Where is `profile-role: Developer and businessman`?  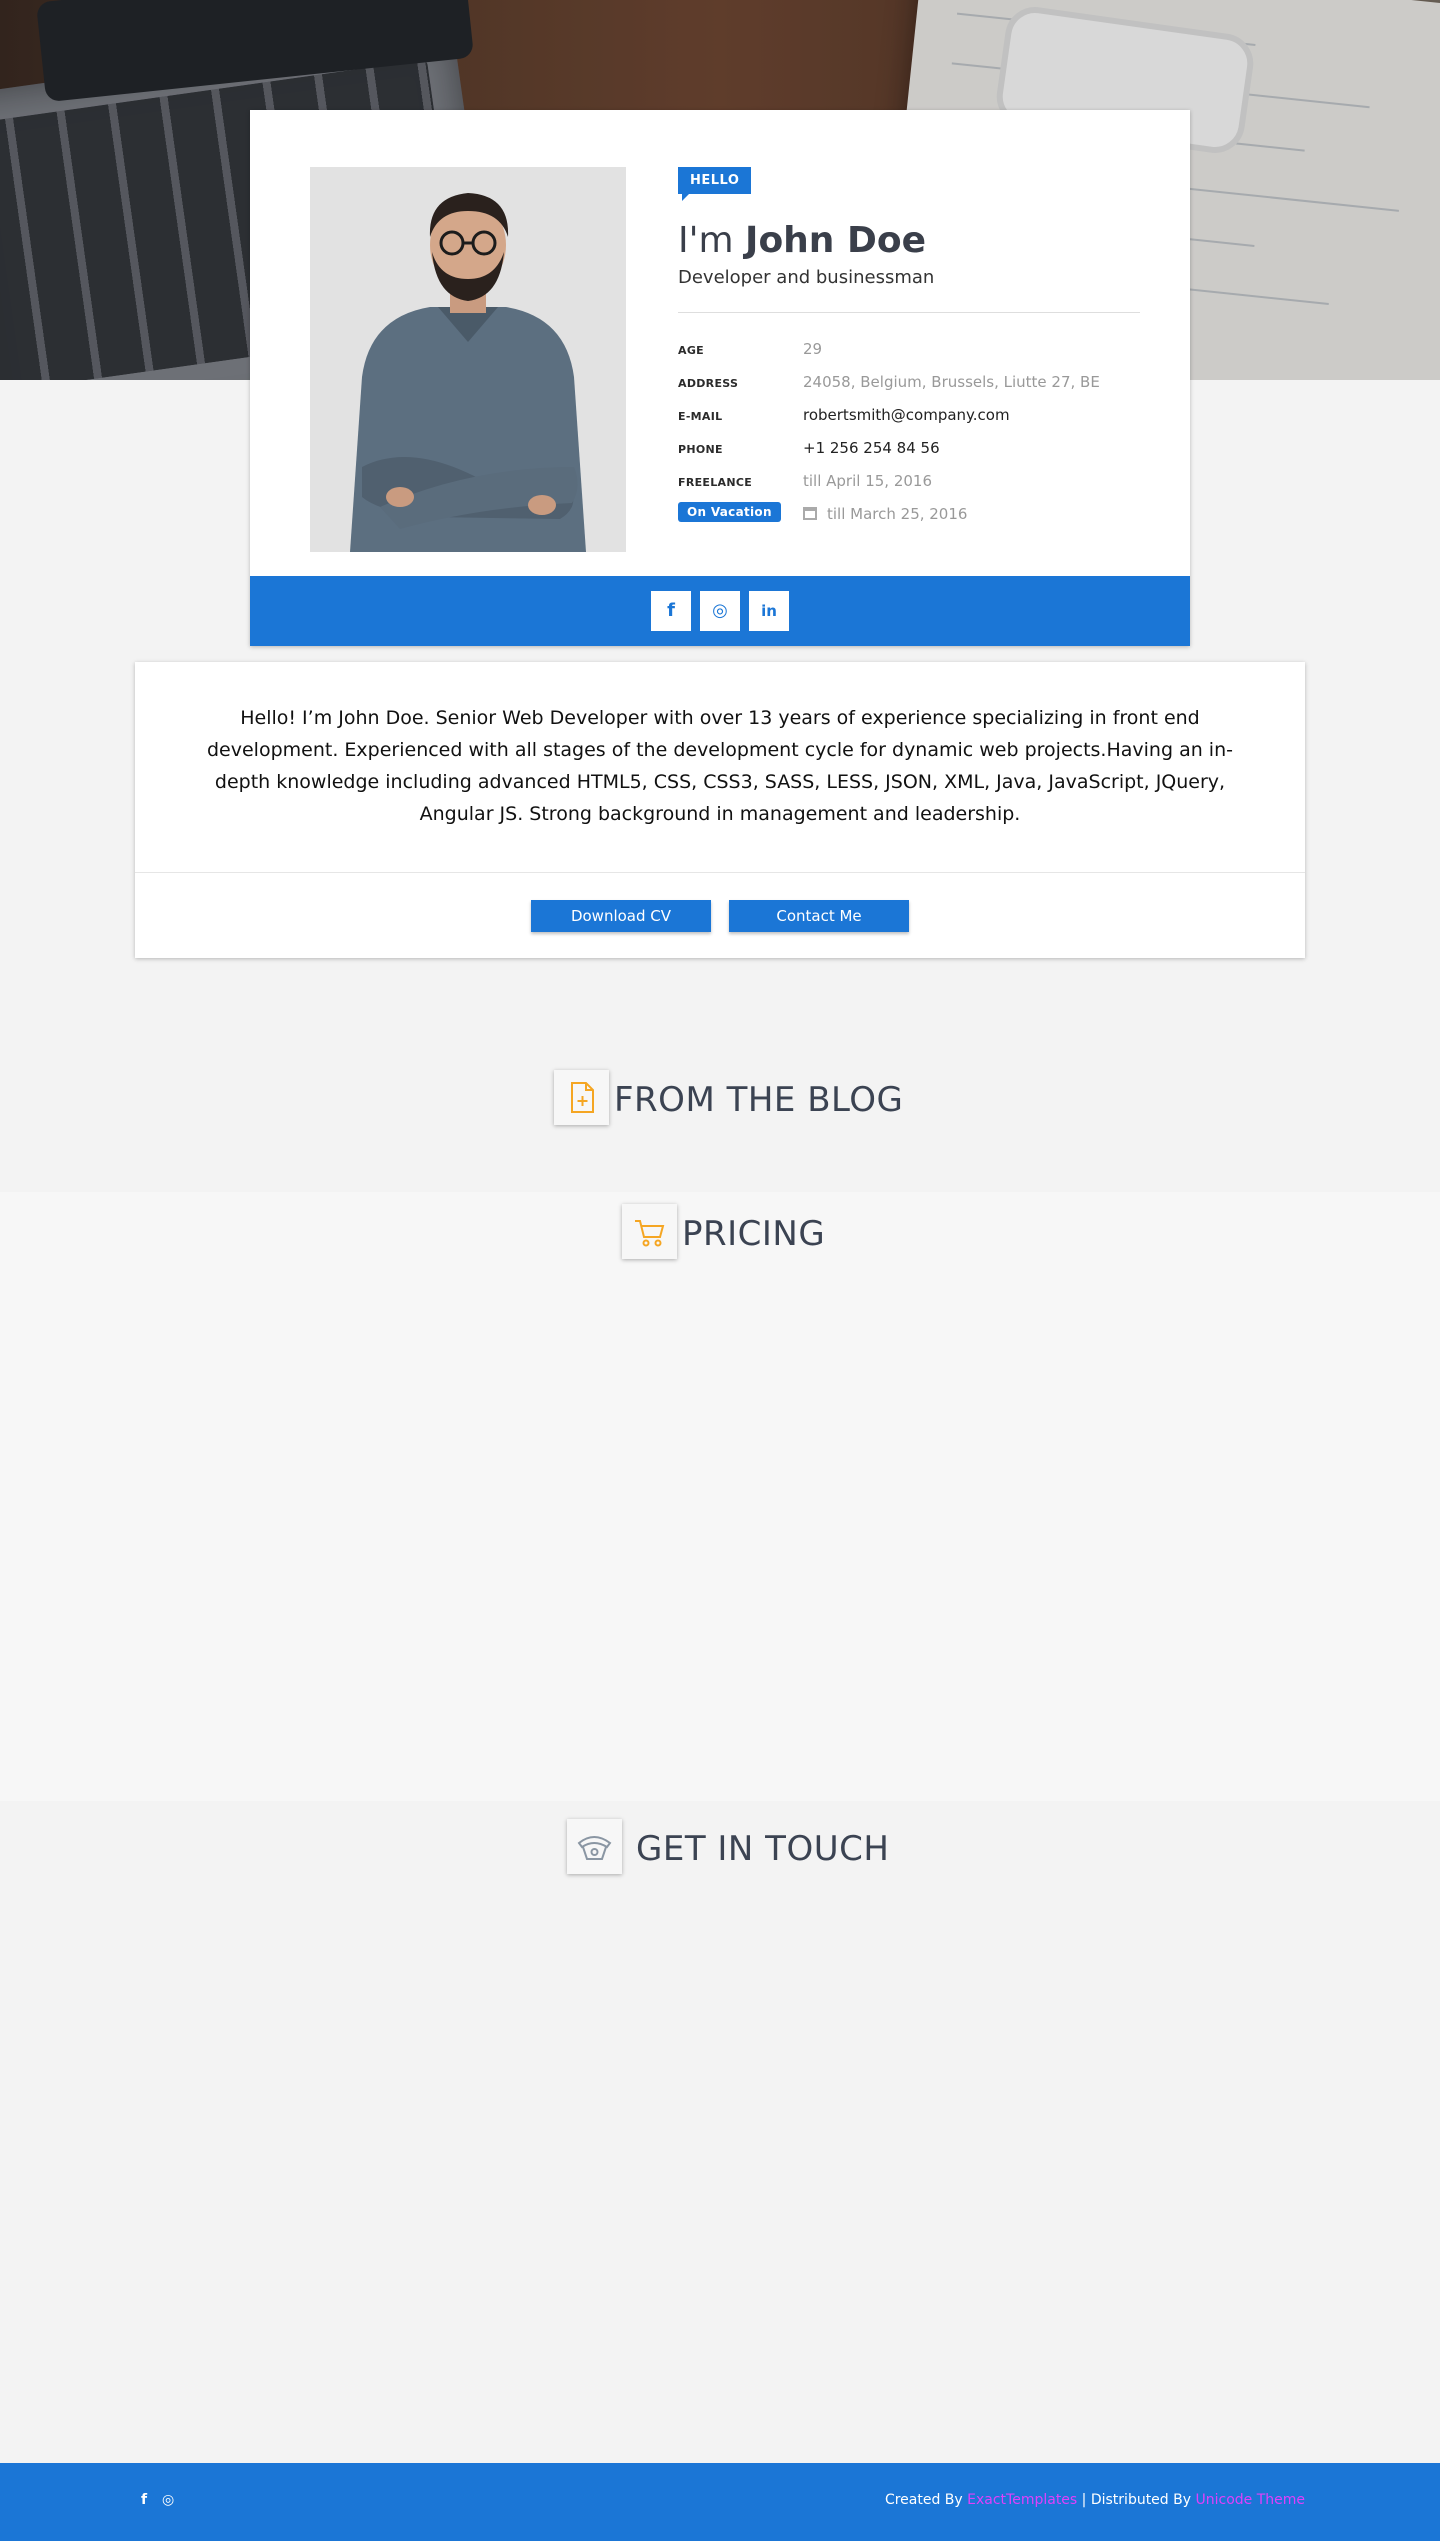 profile-role: Developer and businessman is located at coordinates (806, 277).